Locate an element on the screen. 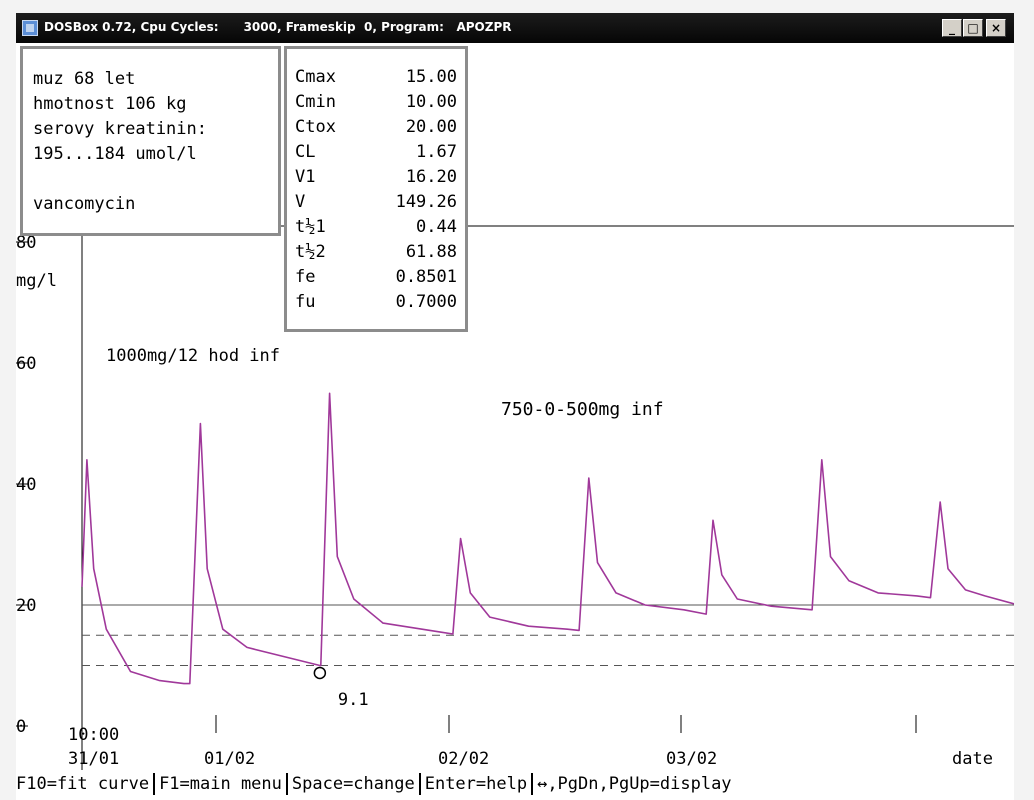 The width and height of the screenshot is (1034, 800). maximize-button: □ is located at coordinates (973, 28).